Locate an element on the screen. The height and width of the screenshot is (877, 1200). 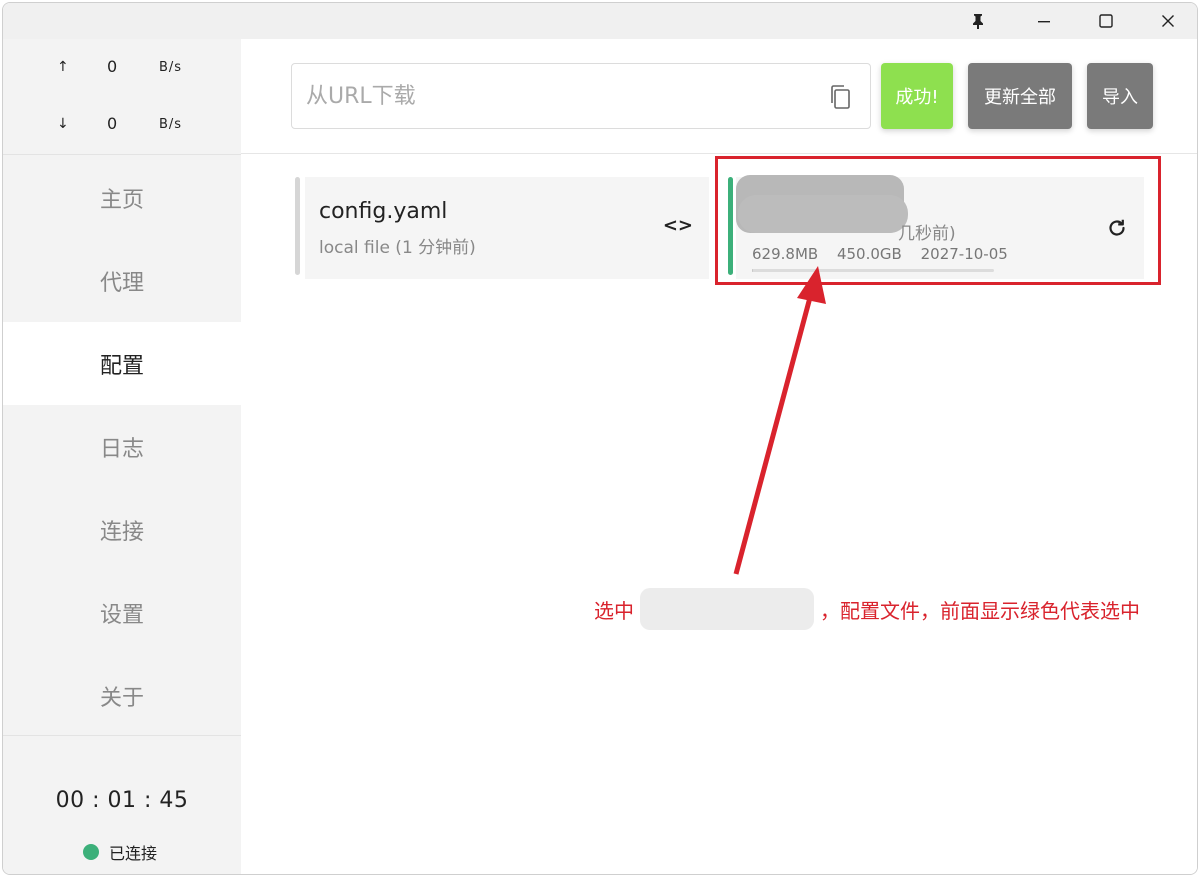
maximize-icon is located at coordinates (1106, 21).